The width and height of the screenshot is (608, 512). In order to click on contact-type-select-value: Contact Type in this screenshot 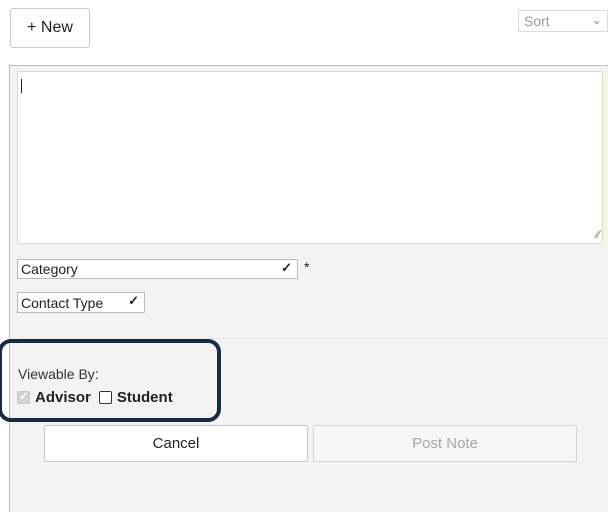, I will do `click(62, 302)`.